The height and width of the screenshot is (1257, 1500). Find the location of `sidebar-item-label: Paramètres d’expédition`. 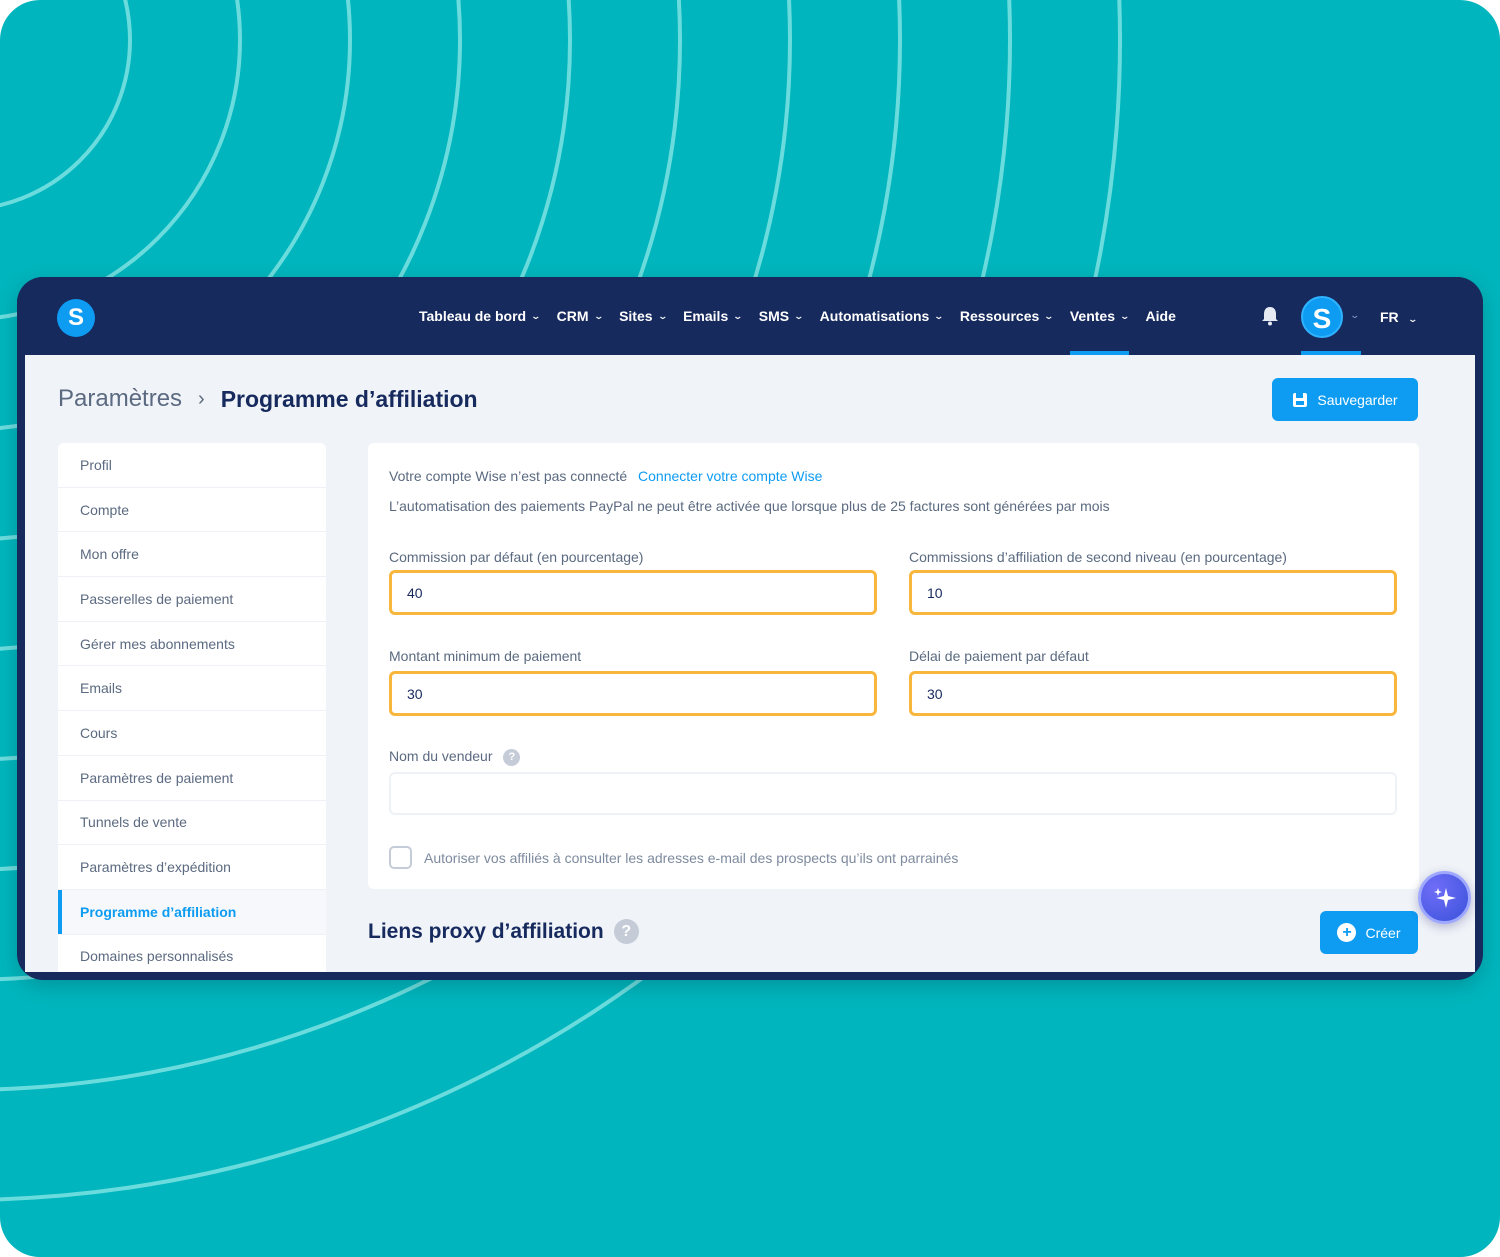

sidebar-item-label: Paramètres d’expédition is located at coordinates (155, 867).